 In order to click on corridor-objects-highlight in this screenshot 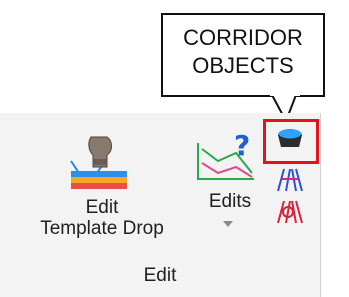, I will do `click(291, 141)`.